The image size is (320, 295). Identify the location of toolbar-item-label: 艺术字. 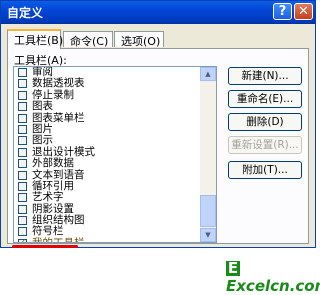
(48, 197).